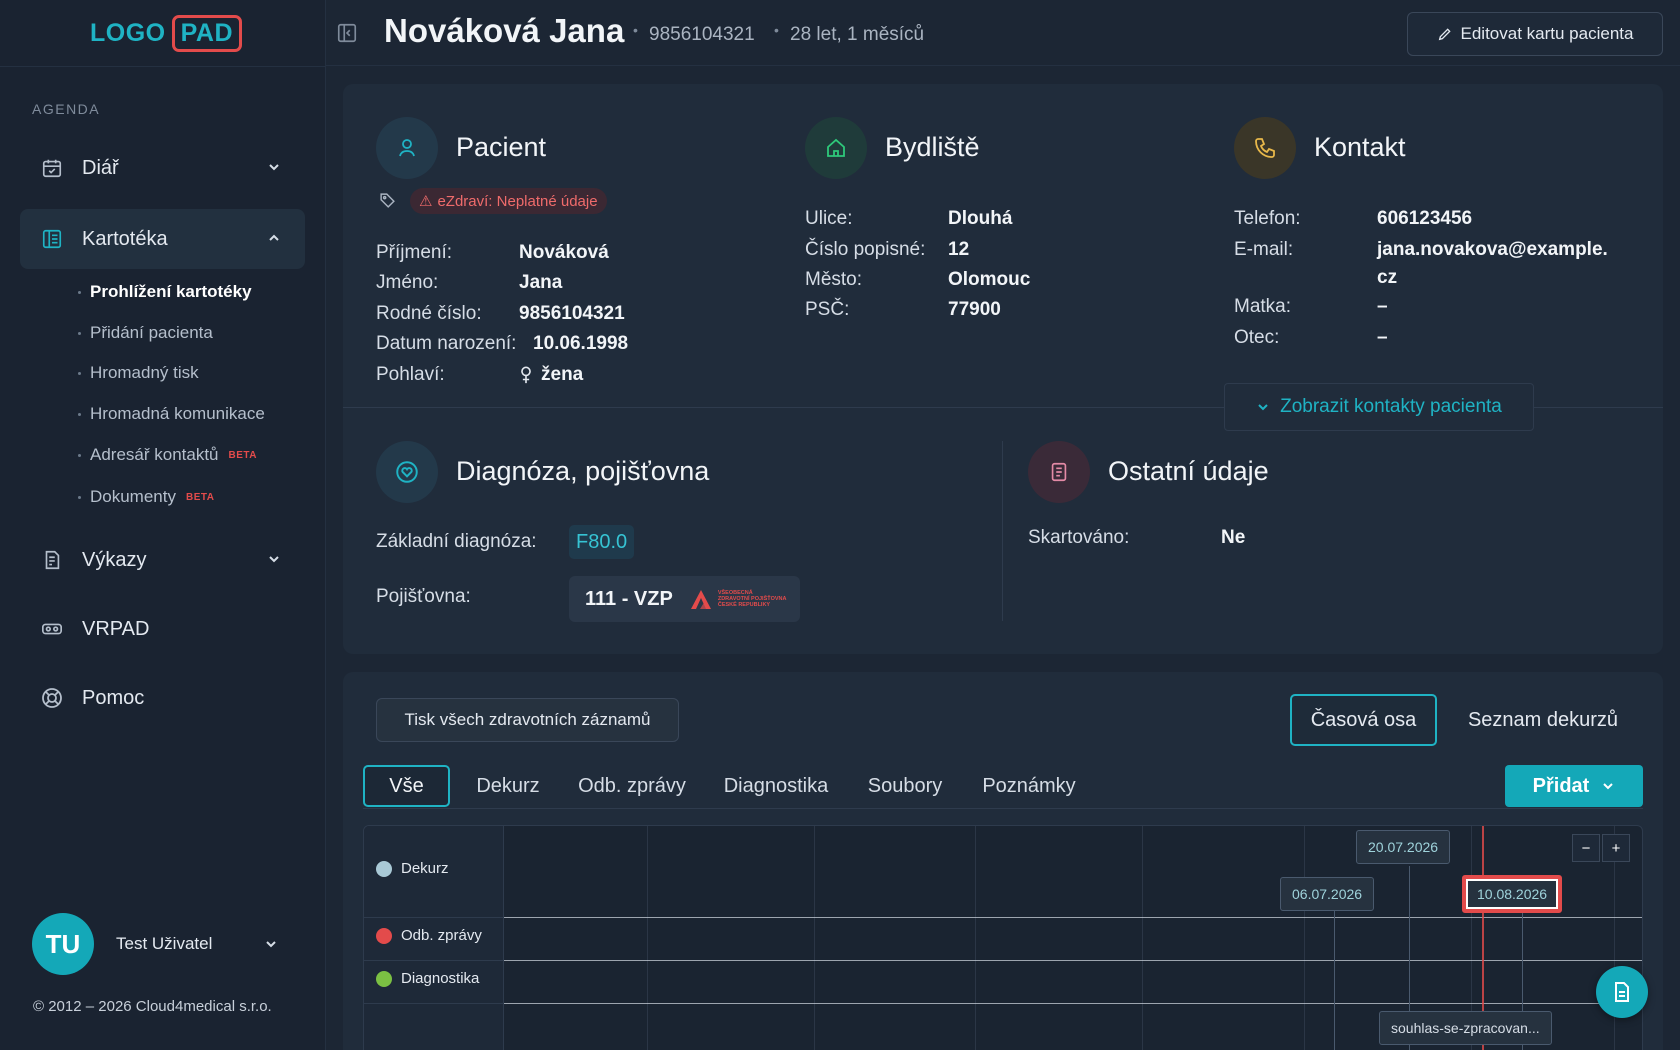 The height and width of the screenshot is (1050, 1680). Describe the element at coordinates (834, 279) in the screenshot. I see `label-mesto: Město:` at that location.